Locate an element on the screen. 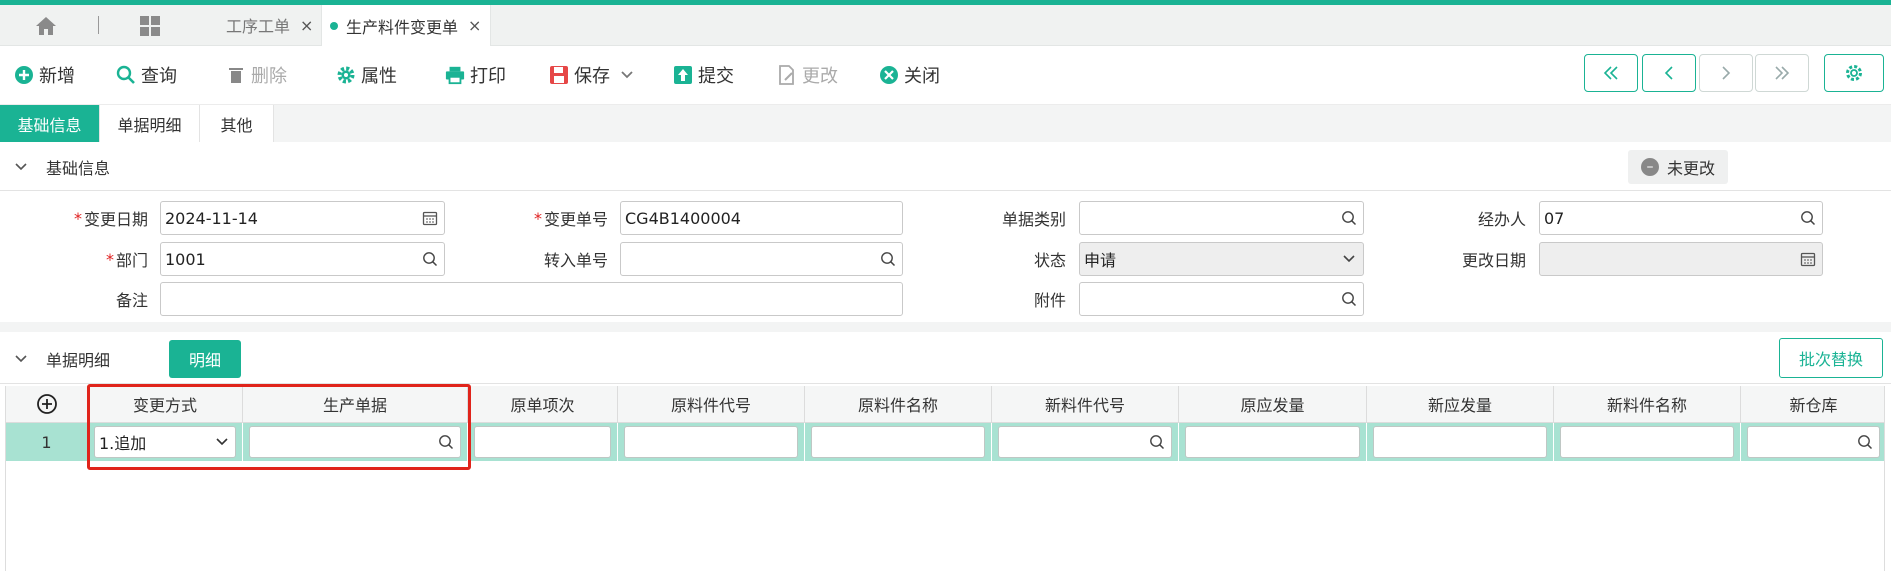 This screenshot has width=1891, height=571. floppy-save-icon is located at coordinates (559, 75).